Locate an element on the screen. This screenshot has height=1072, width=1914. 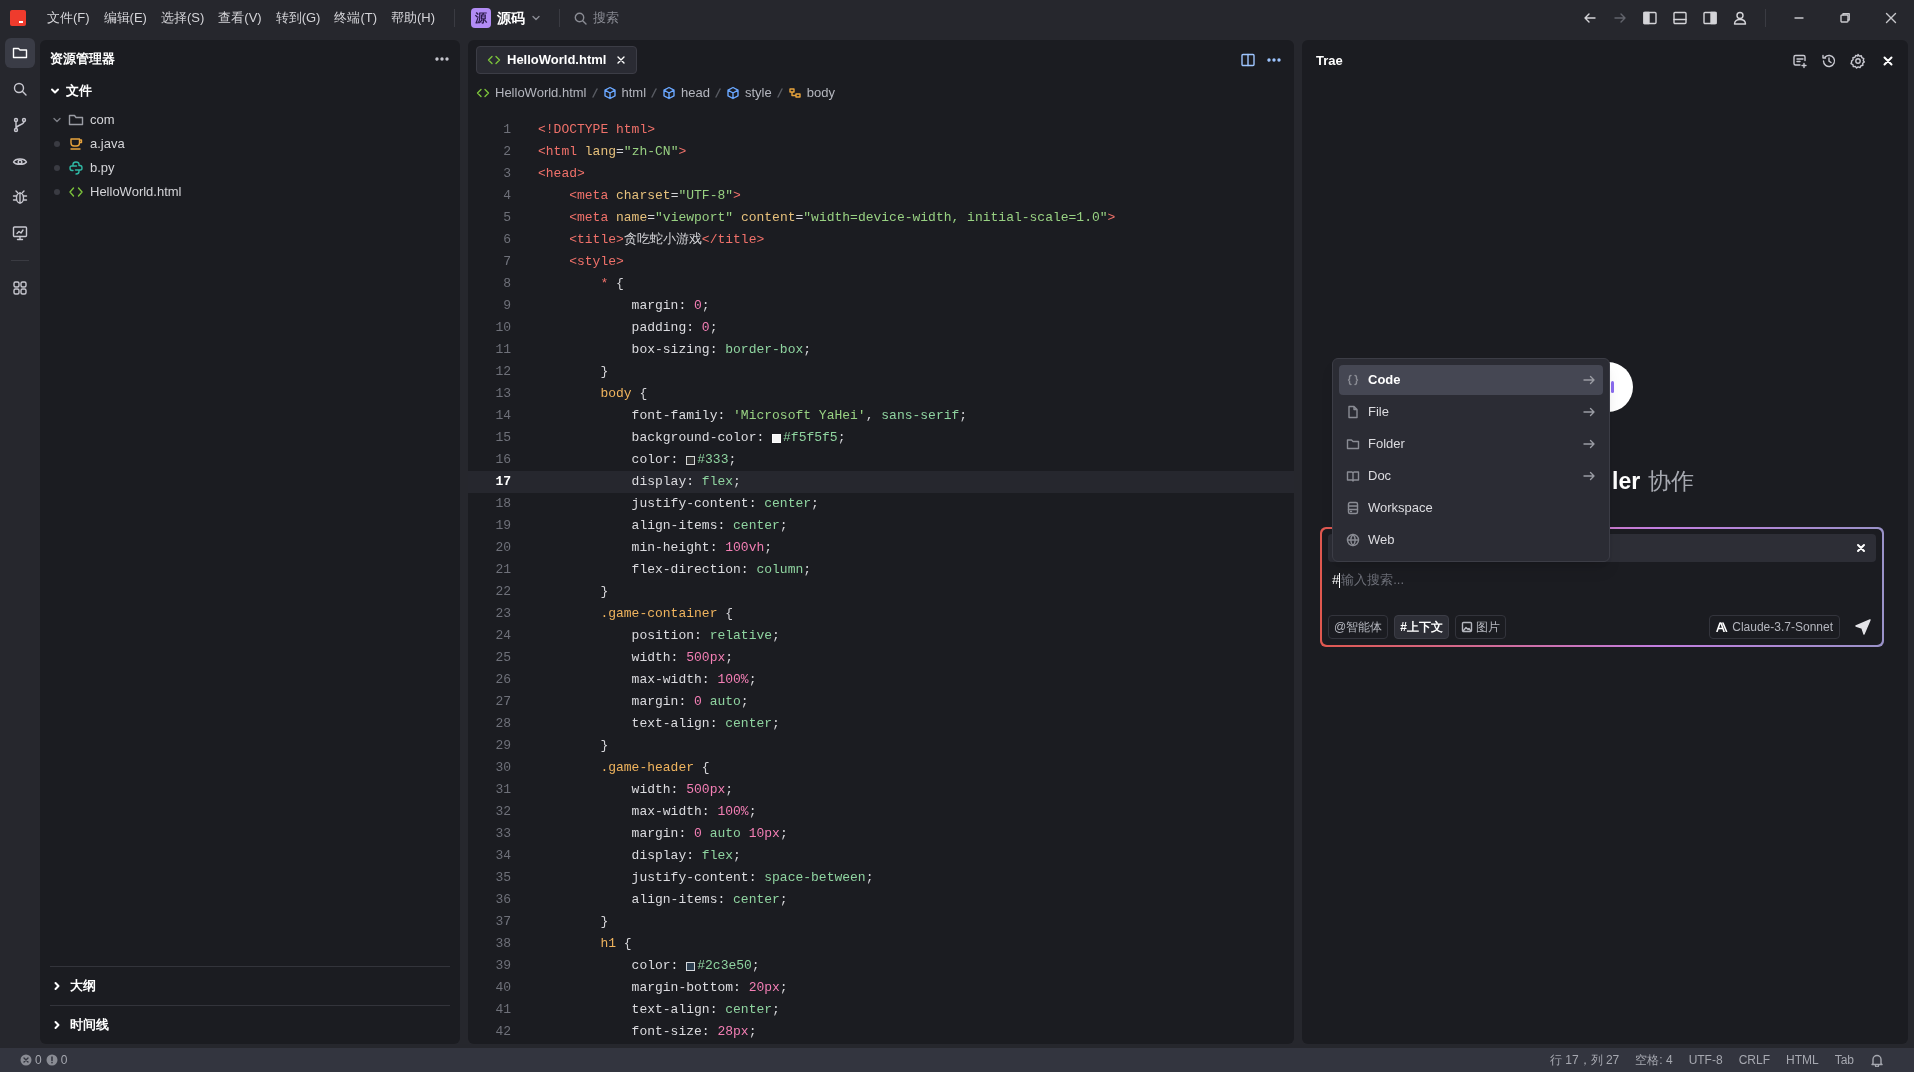
bell-icon is located at coordinates (1877, 1060).